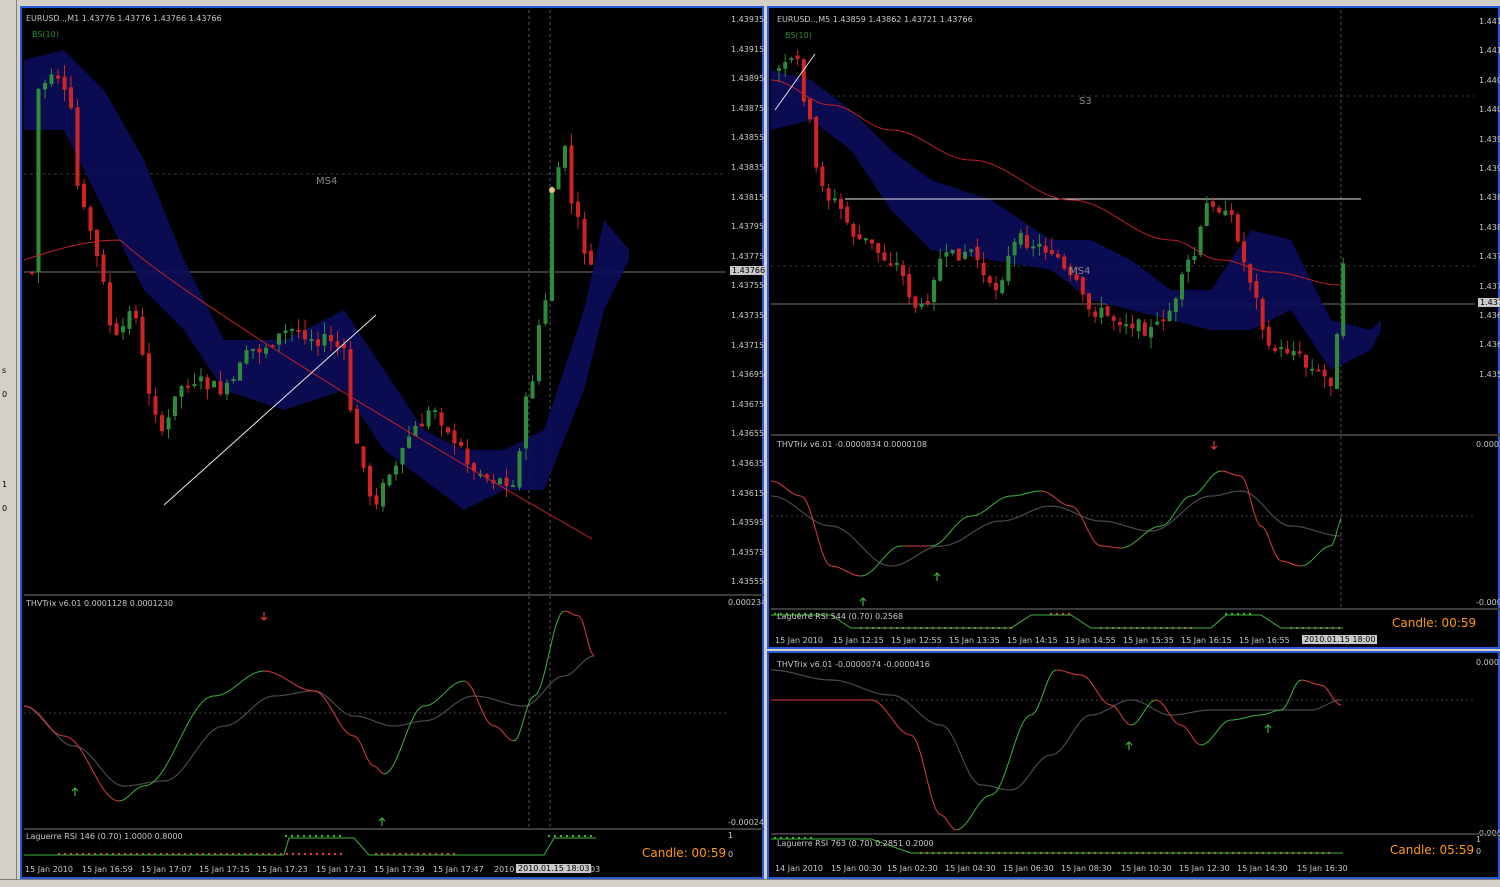 The image size is (1500, 887). I want to click on time-tick: 15 Jan 12:55, so click(916, 640).